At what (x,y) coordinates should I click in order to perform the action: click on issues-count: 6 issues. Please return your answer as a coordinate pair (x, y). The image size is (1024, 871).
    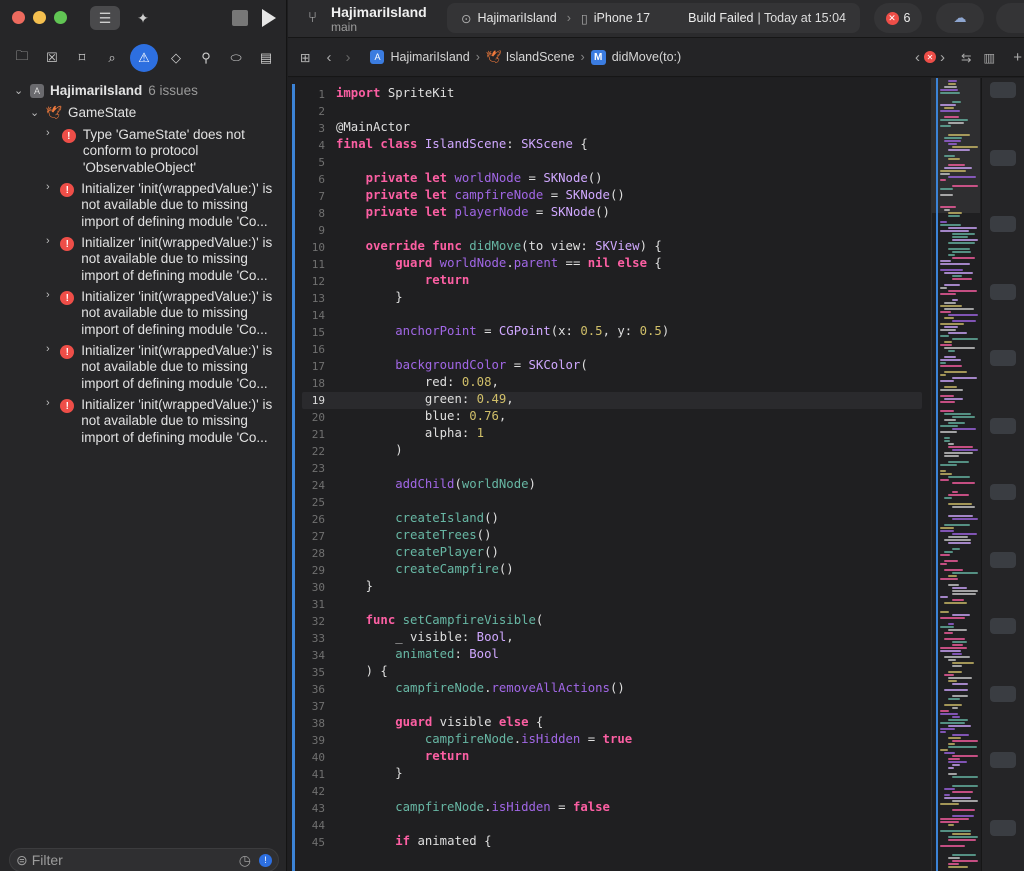
    Looking at the image, I should click on (173, 90).